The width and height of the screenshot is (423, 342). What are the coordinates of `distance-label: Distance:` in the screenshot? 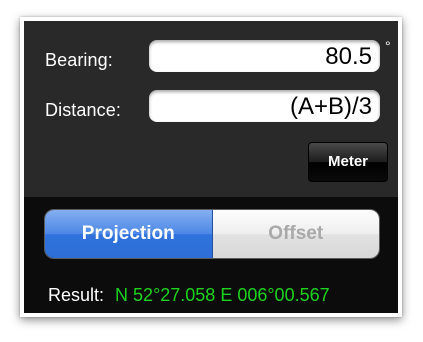 It's located at (83, 110).